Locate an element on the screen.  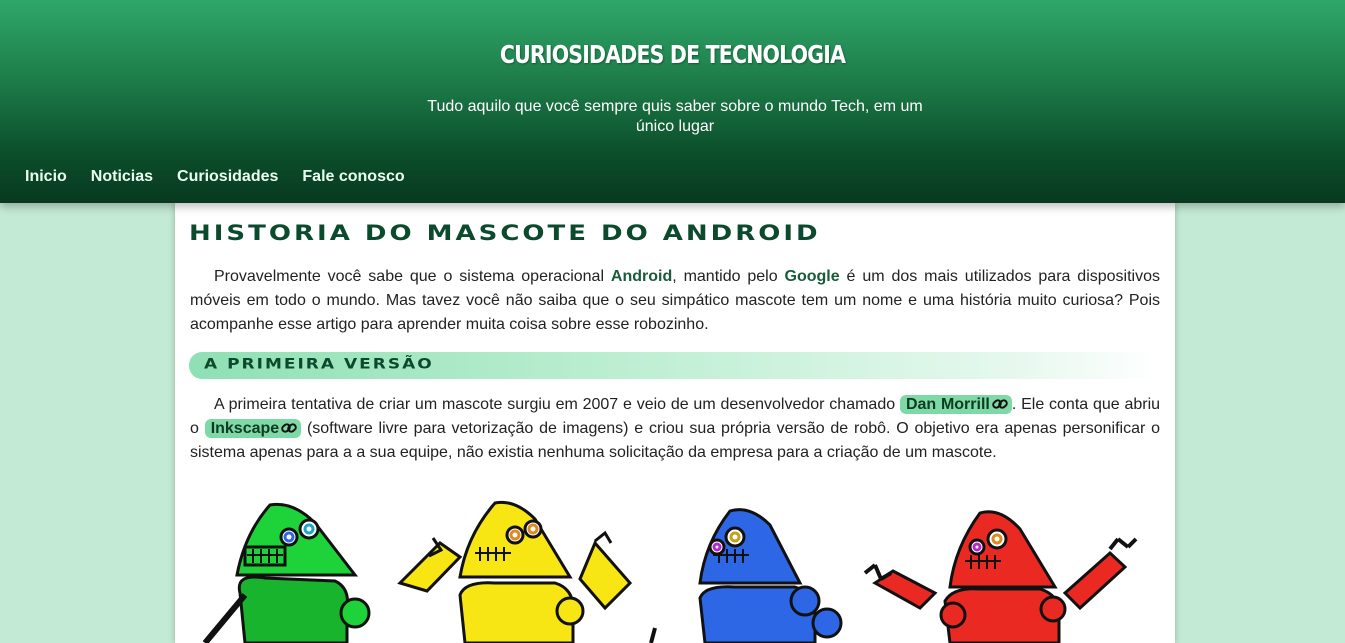
nav-item-noticias: Noticias is located at coordinates (122, 177).